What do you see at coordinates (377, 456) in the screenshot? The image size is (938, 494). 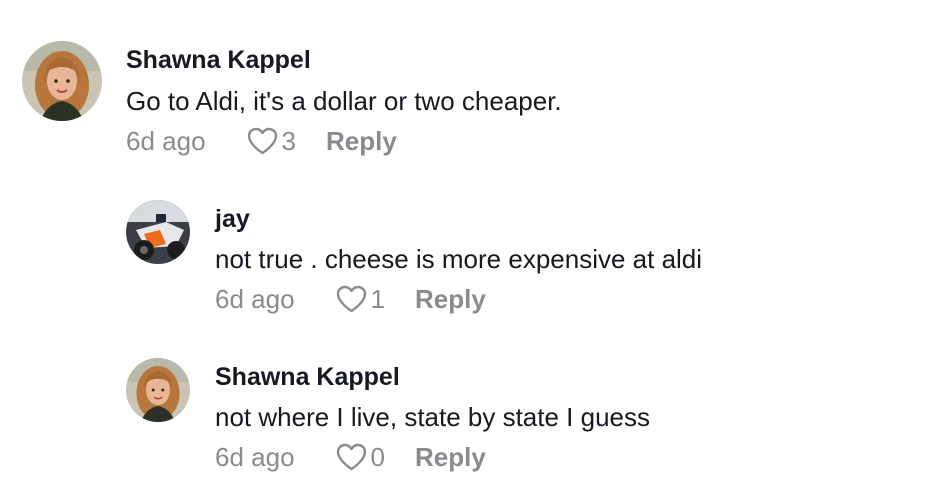 I see `like-count: 0` at bounding box center [377, 456].